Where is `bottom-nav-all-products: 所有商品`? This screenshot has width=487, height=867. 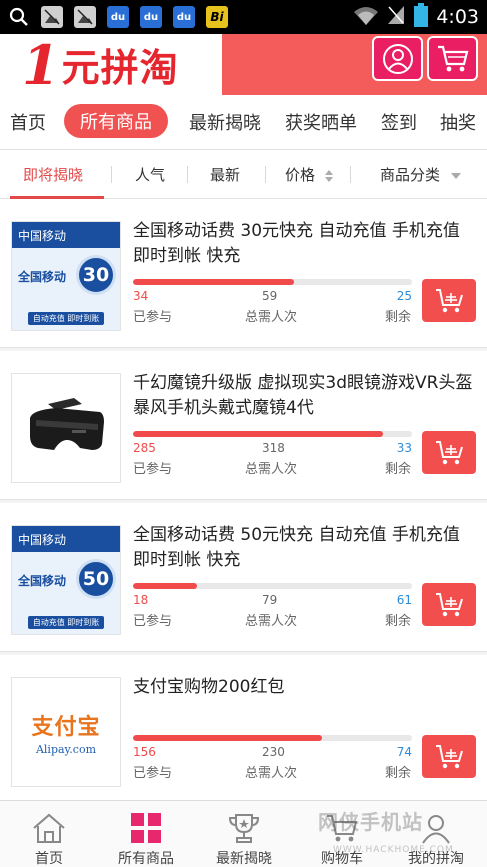 bottom-nav-all-products: 所有商品 is located at coordinates (146, 834).